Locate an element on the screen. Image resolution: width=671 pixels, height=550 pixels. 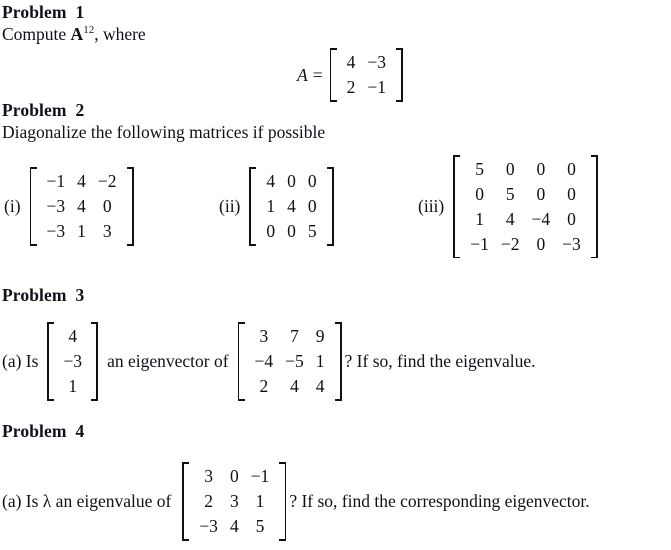
problem-1-matrix-grid: 4 −3 2 −1 is located at coordinates (366, 75).